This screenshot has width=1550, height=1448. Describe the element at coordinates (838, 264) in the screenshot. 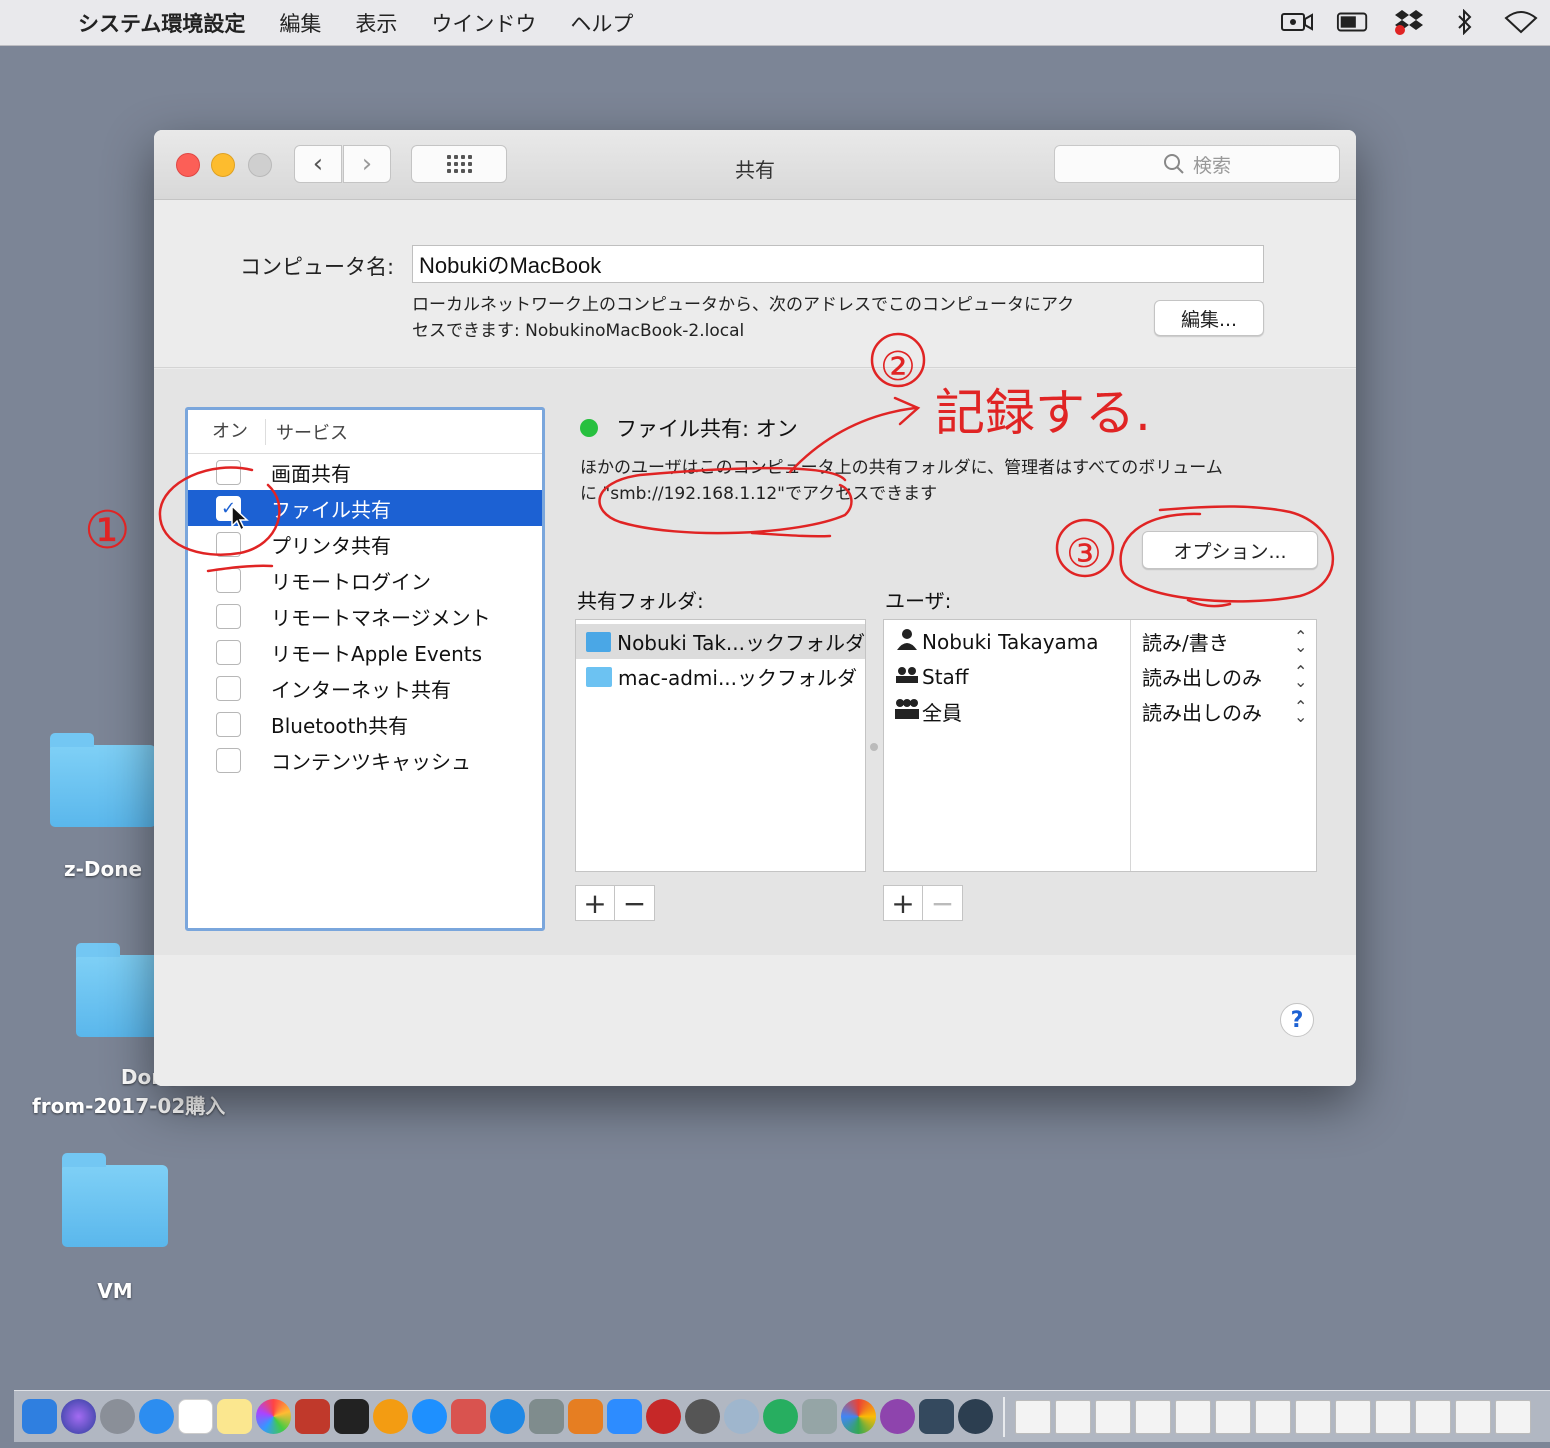

I see `computer-name-field: NobukiのMacBook` at that location.